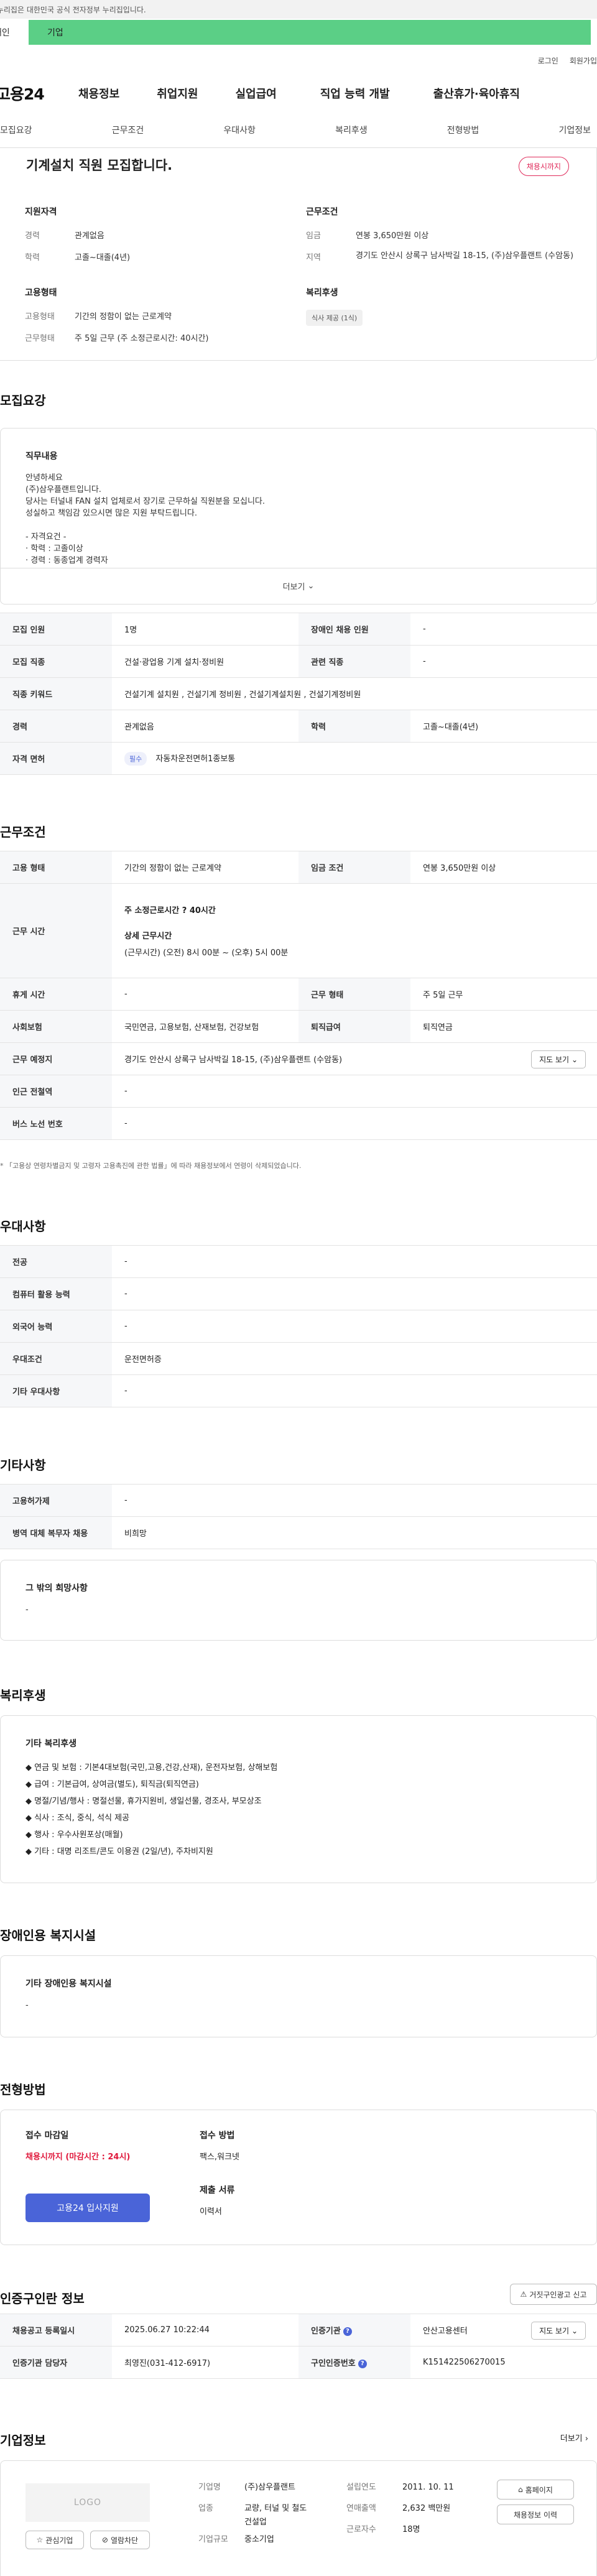  Describe the element at coordinates (298, 1359) in the screenshot. I see `table-row: 우대조건 운전면허증` at that location.